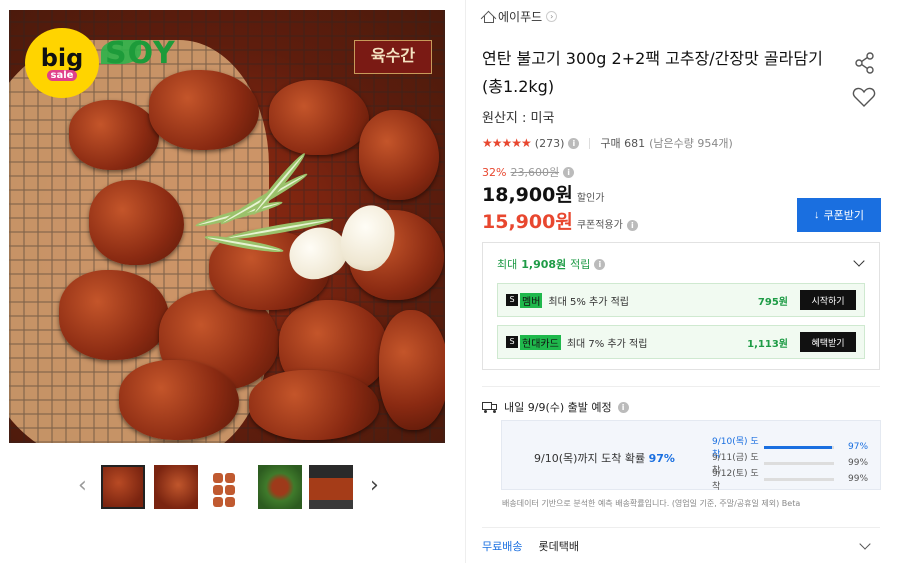 The height and width of the screenshot is (563, 900). What do you see at coordinates (518, 118) in the screenshot?
I see `origin-label: 원산지 : 미국` at bounding box center [518, 118].